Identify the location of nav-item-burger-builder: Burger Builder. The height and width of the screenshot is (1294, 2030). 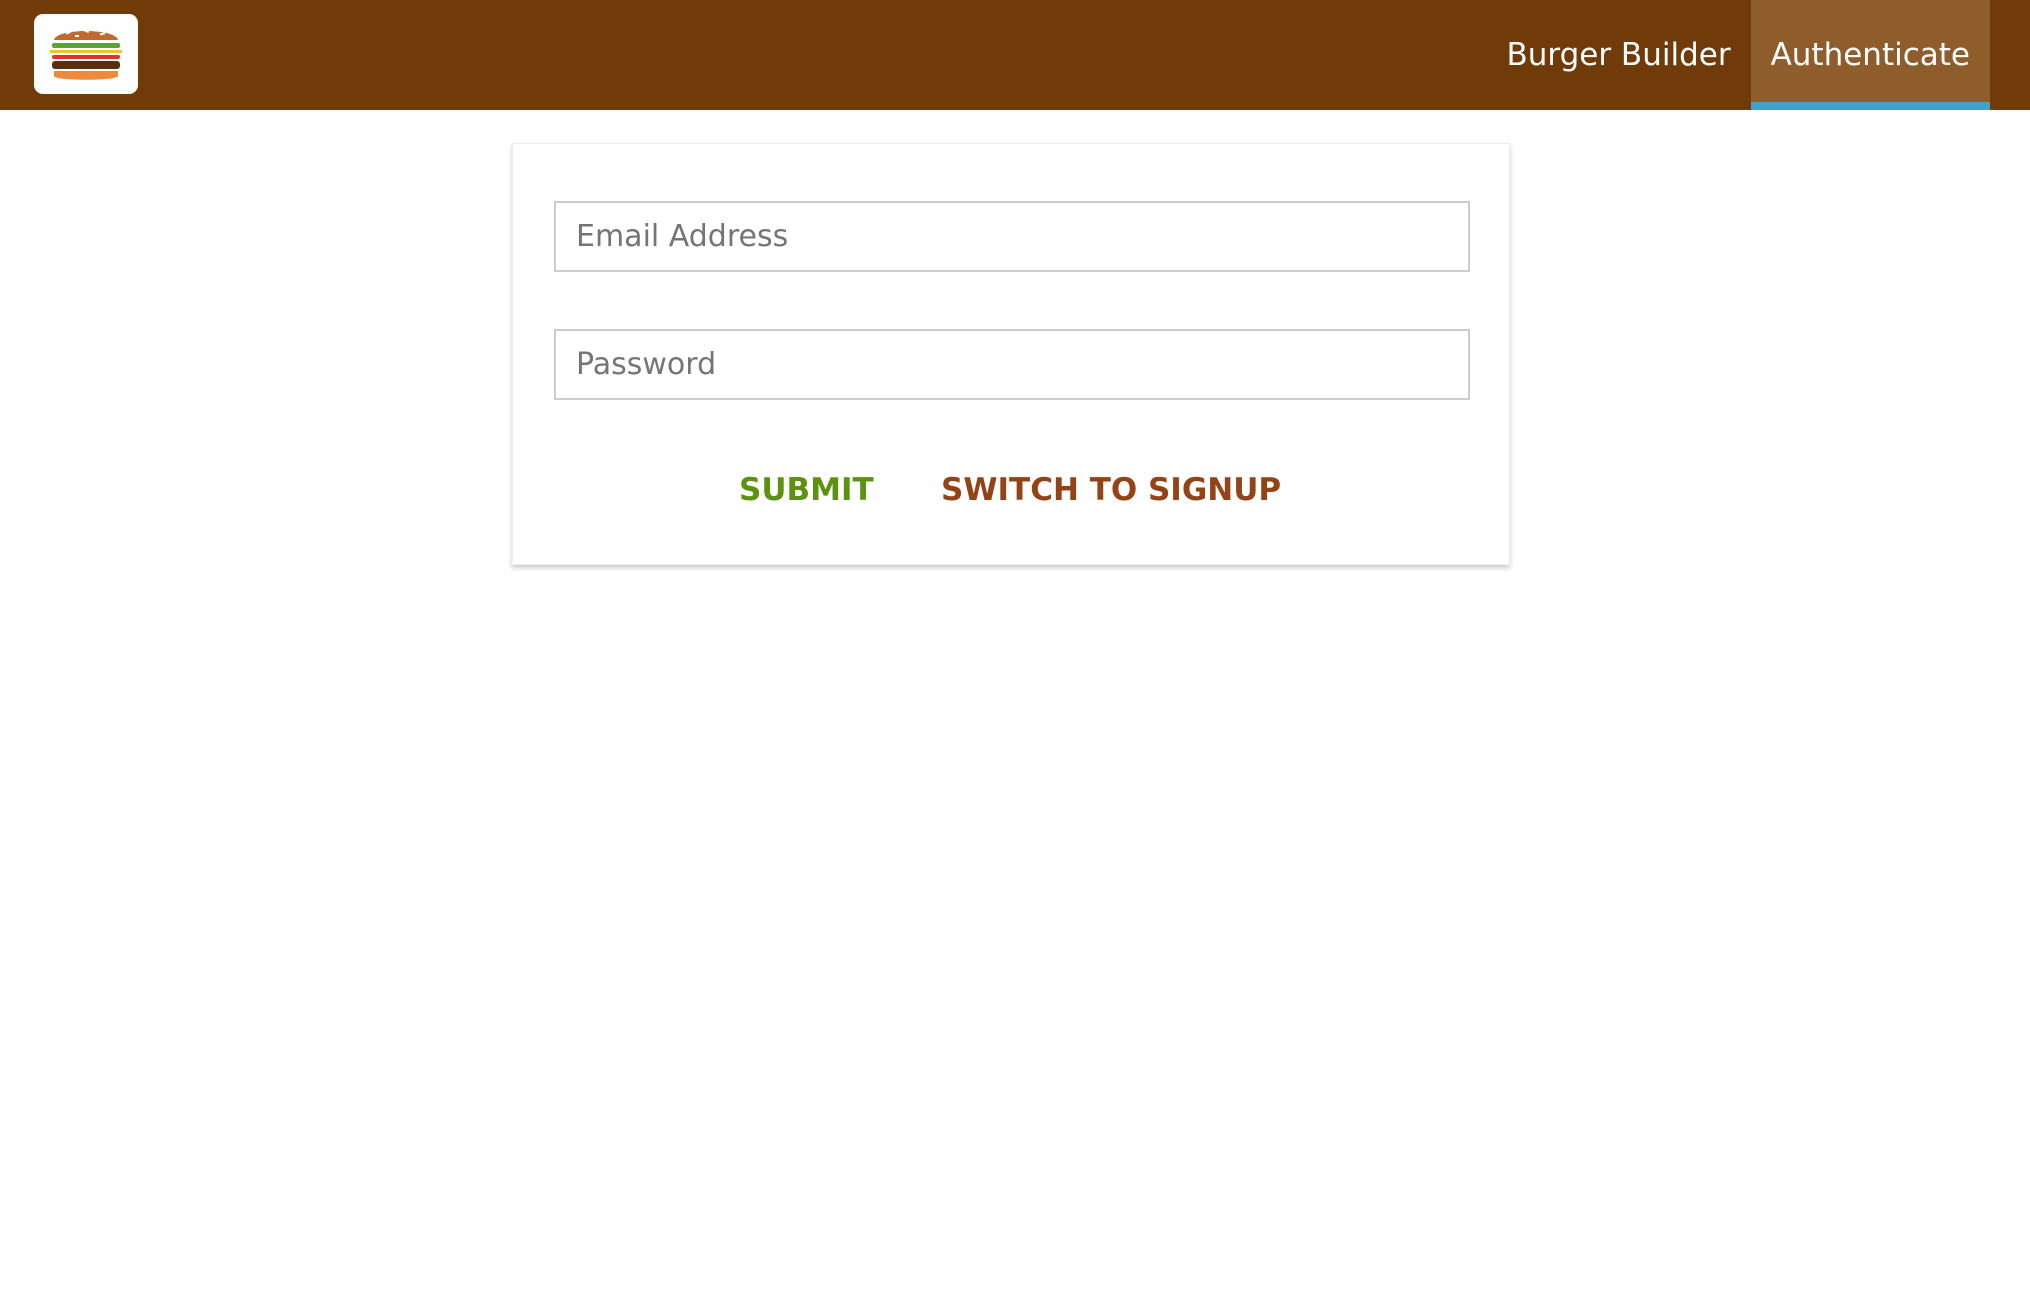
(1618, 55).